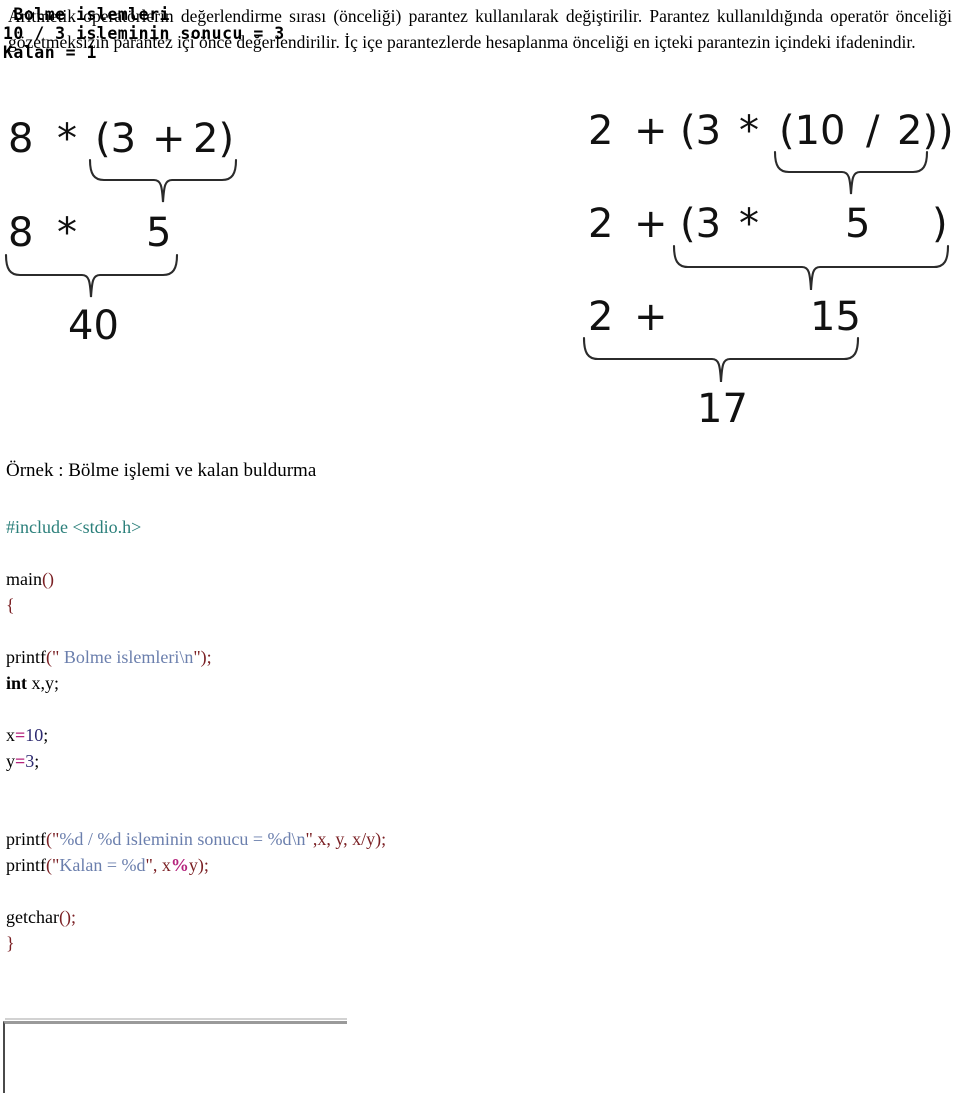  Describe the element at coordinates (356, 865) in the screenshot. I see `code-line: printf("Kalan = %d", x%y);` at that location.